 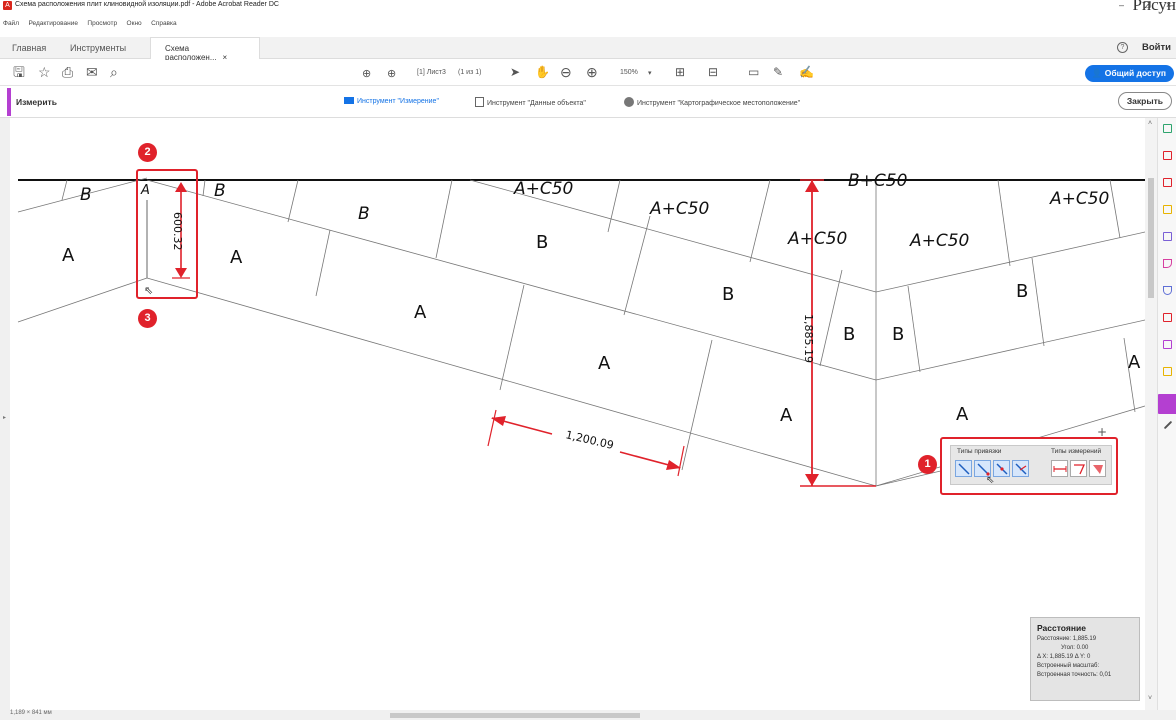 What do you see at coordinates (1167, 128) in the screenshot?
I see `export-pdf-icon` at bounding box center [1167, 128].